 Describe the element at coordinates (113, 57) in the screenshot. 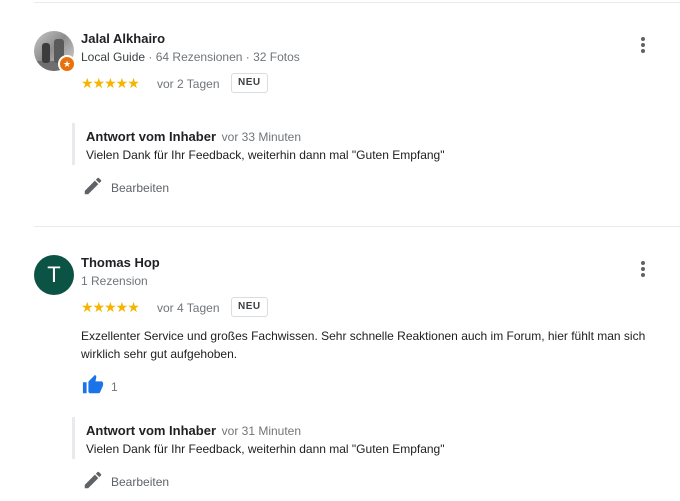

I see `local-guide-label: Local Guide` at that location.